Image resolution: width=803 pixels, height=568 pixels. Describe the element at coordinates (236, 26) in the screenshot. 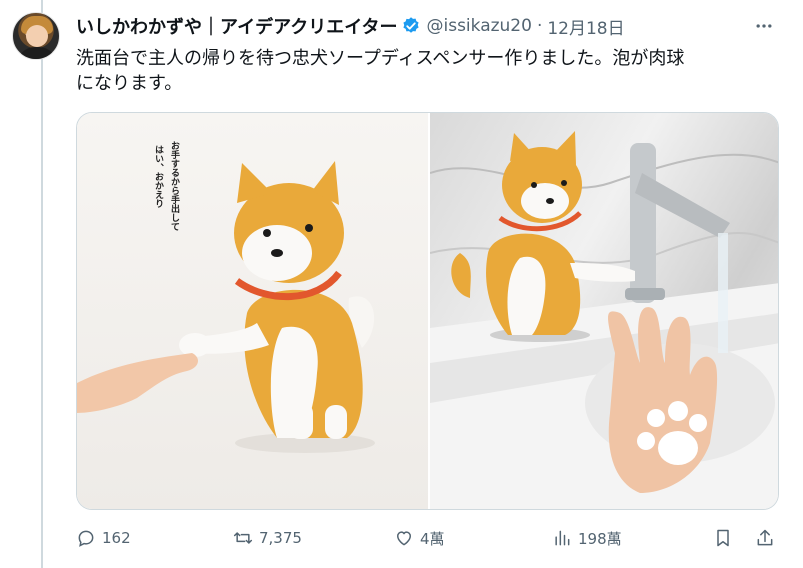

I see `author-name: いしかわかずや｜アイデアクリエイター` at that location.